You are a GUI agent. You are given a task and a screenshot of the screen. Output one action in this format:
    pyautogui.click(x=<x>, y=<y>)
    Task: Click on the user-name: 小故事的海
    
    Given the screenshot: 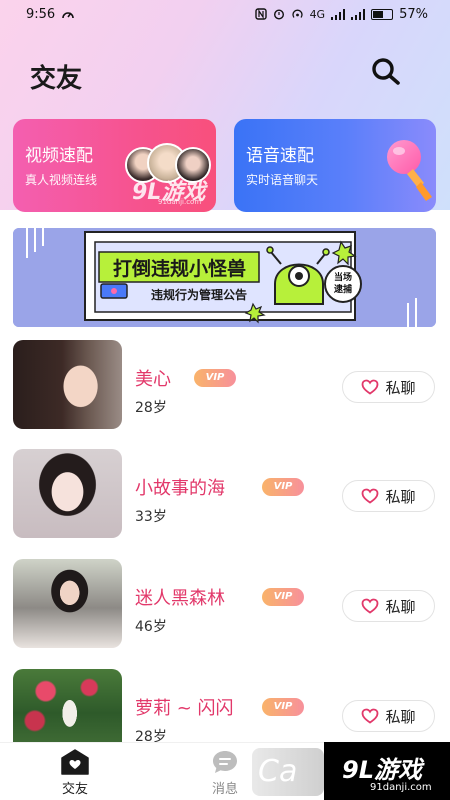 What is the action you would take?
    pyautogui.click(x=180, y=488)
    